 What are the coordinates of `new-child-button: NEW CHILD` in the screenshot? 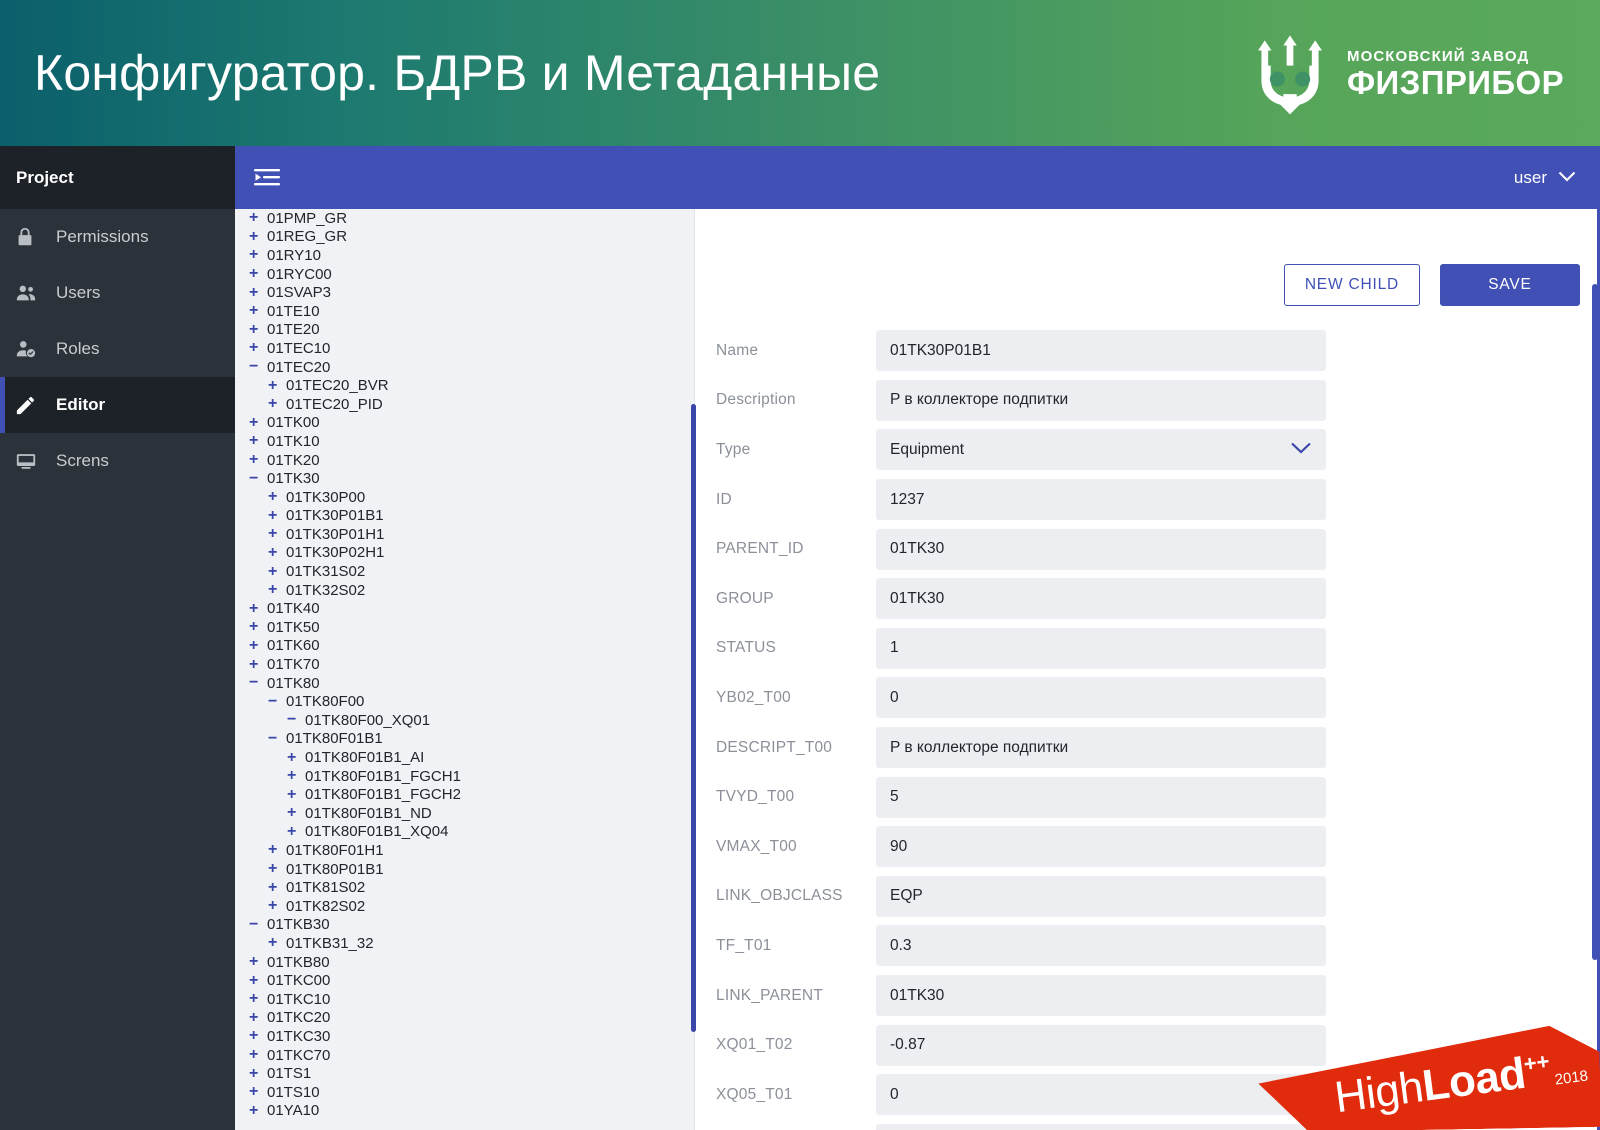 It's located at (1351, 285).